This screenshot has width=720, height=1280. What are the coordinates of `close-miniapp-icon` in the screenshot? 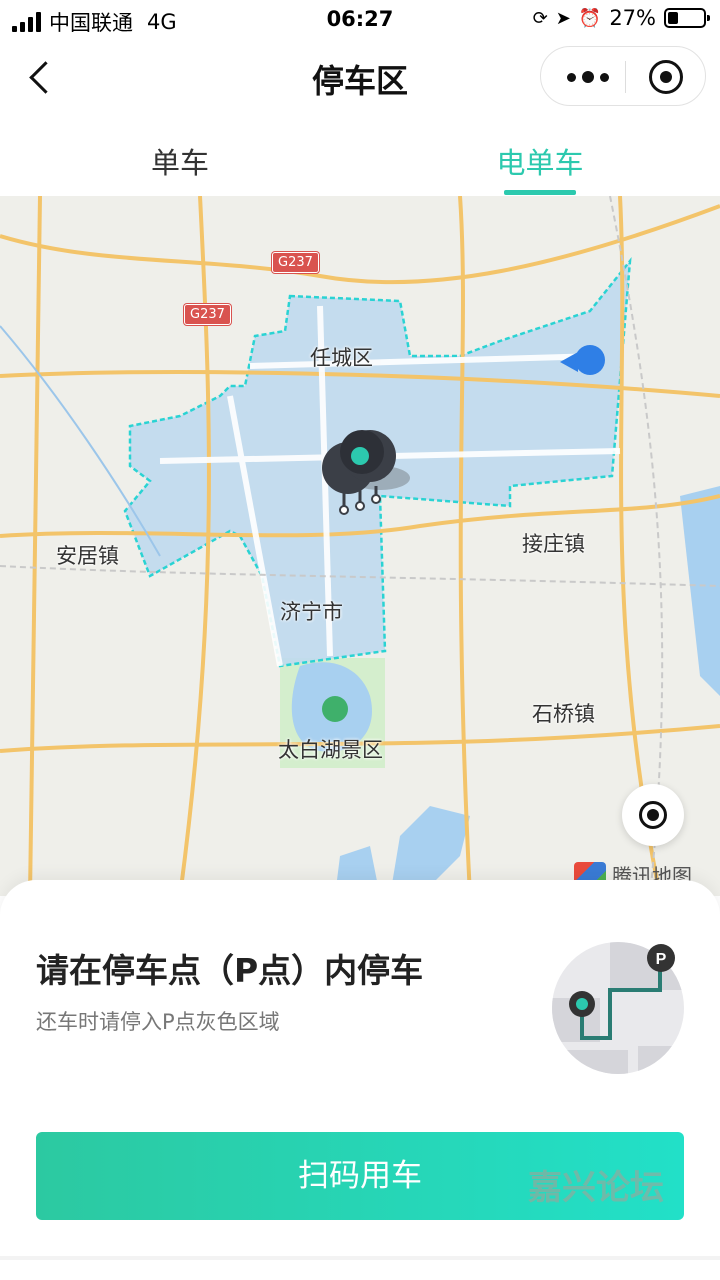 It's located at (666, 77).